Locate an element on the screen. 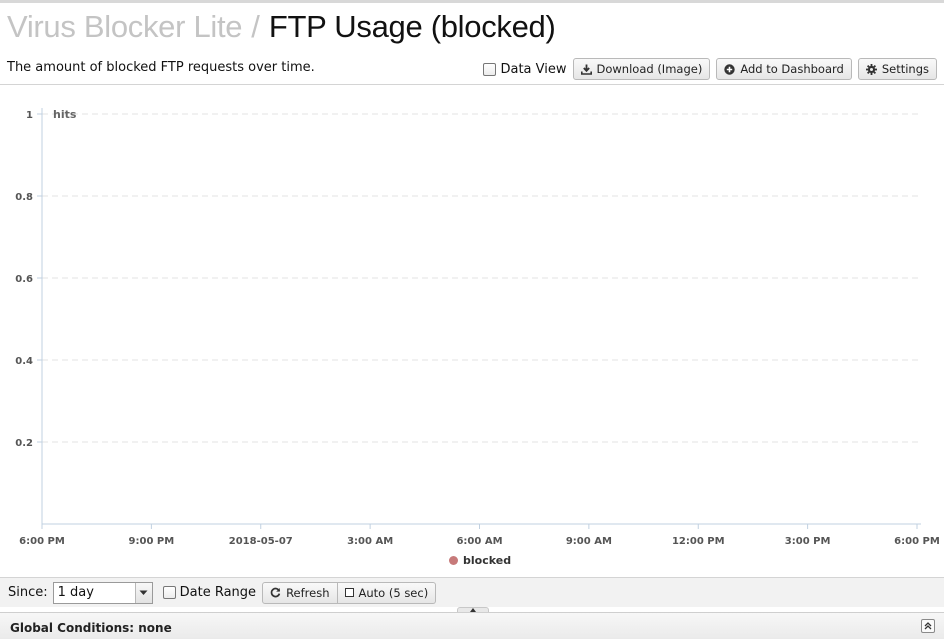  refresh-button: Refresh is located at coordinates (300, 592).